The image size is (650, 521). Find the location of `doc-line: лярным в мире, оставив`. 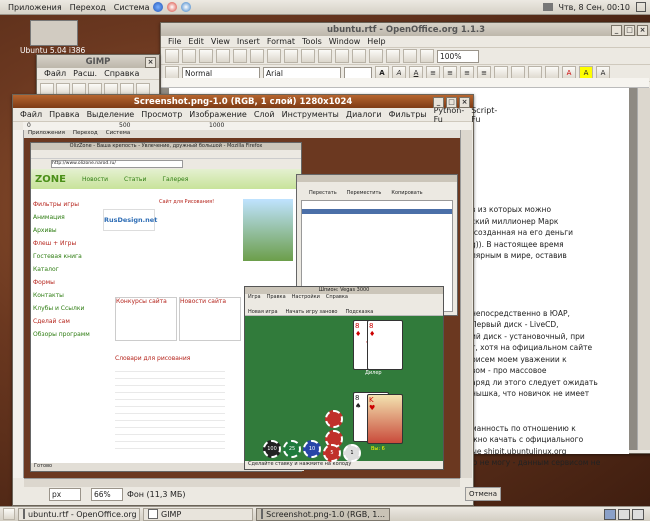

doc-line: лярным в мире, оставив is located at coordinates (519, 255).